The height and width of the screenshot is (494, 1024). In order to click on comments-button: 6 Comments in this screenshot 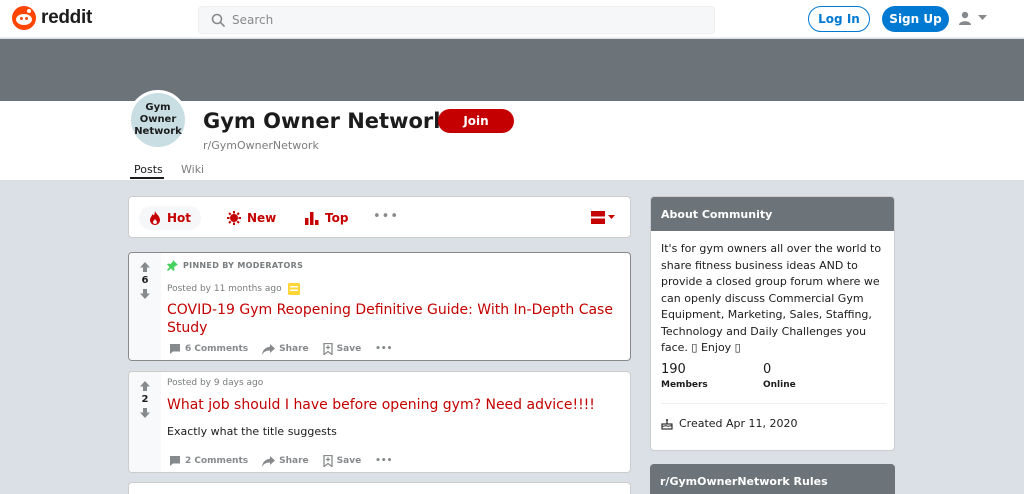, I will do `click(208, 349)`.